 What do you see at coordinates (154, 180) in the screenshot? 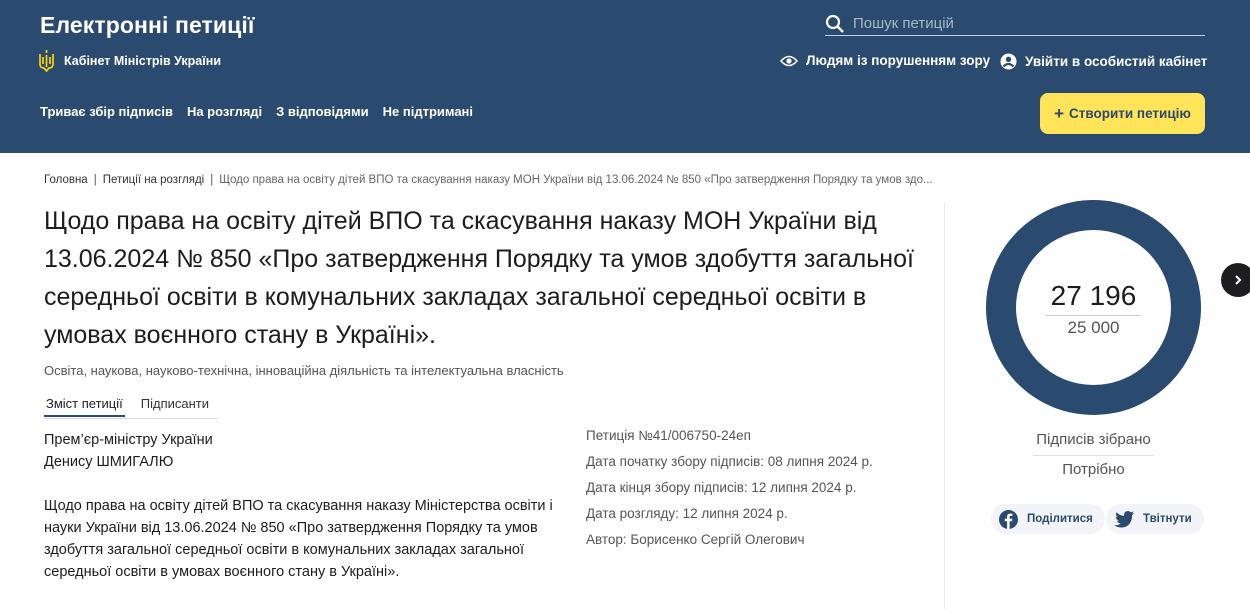
I see `breadcrumb-section: Петиції на розгляді` at bounding box center [154, 180].